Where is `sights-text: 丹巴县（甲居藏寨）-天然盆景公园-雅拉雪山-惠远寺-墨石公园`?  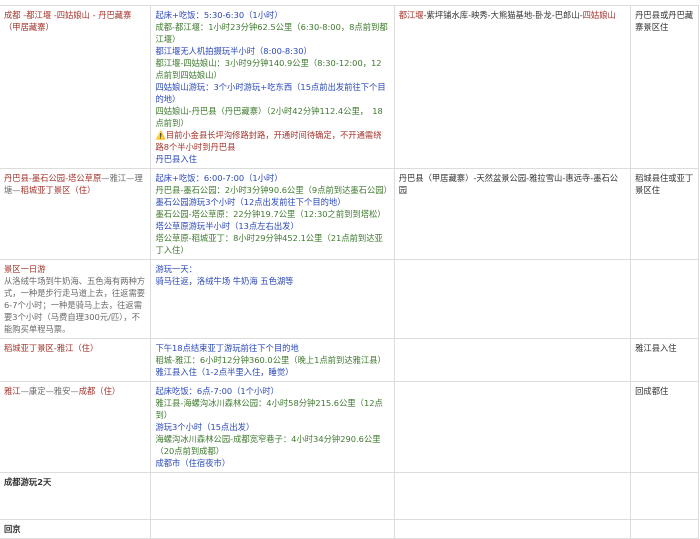 sights-text: 丹巴县（甲居藏寨）-天然盆景公园-雅拉雪山-惠远寺-墨石公园 is located at coordinates (508, 184).